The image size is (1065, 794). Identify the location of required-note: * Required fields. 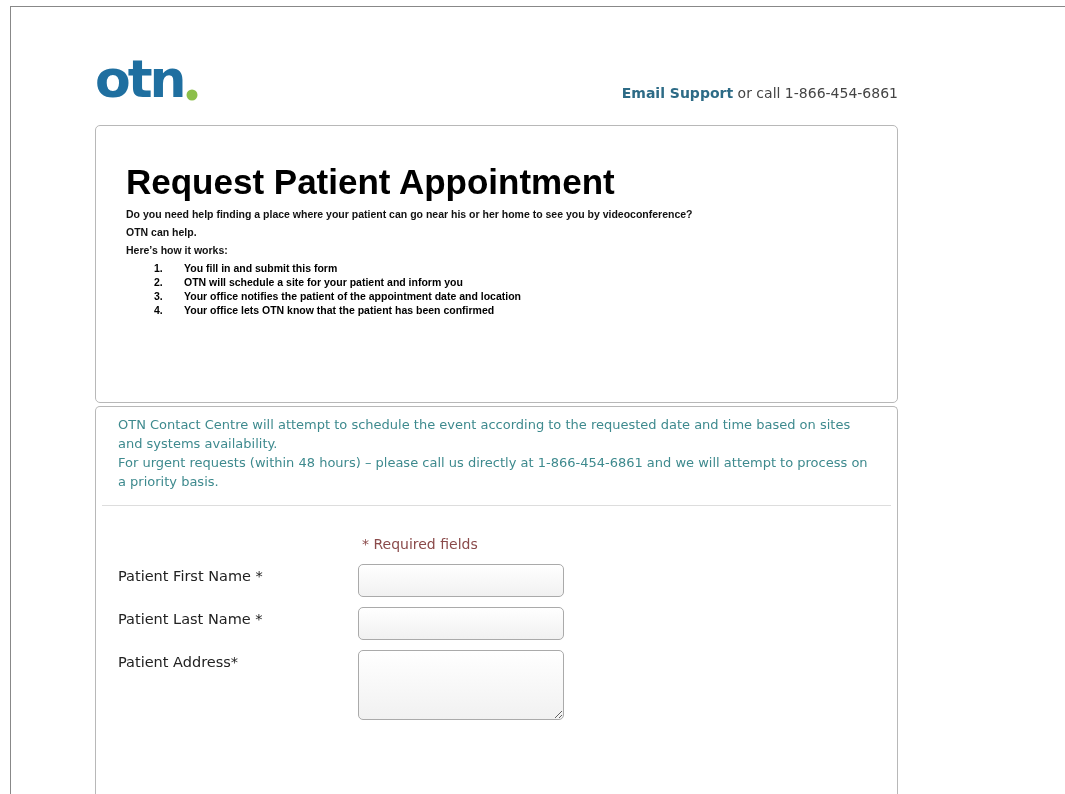
(420, 544).